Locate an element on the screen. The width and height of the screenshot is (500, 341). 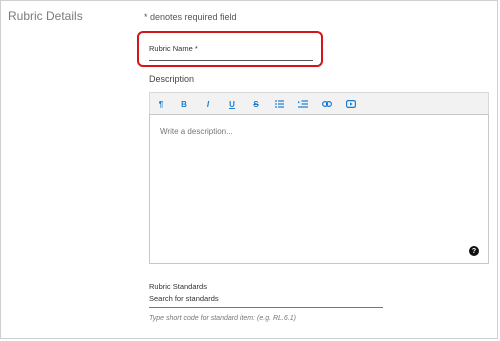
rubric-name-label: Rubric Name * is located at coordinates (173, 48).